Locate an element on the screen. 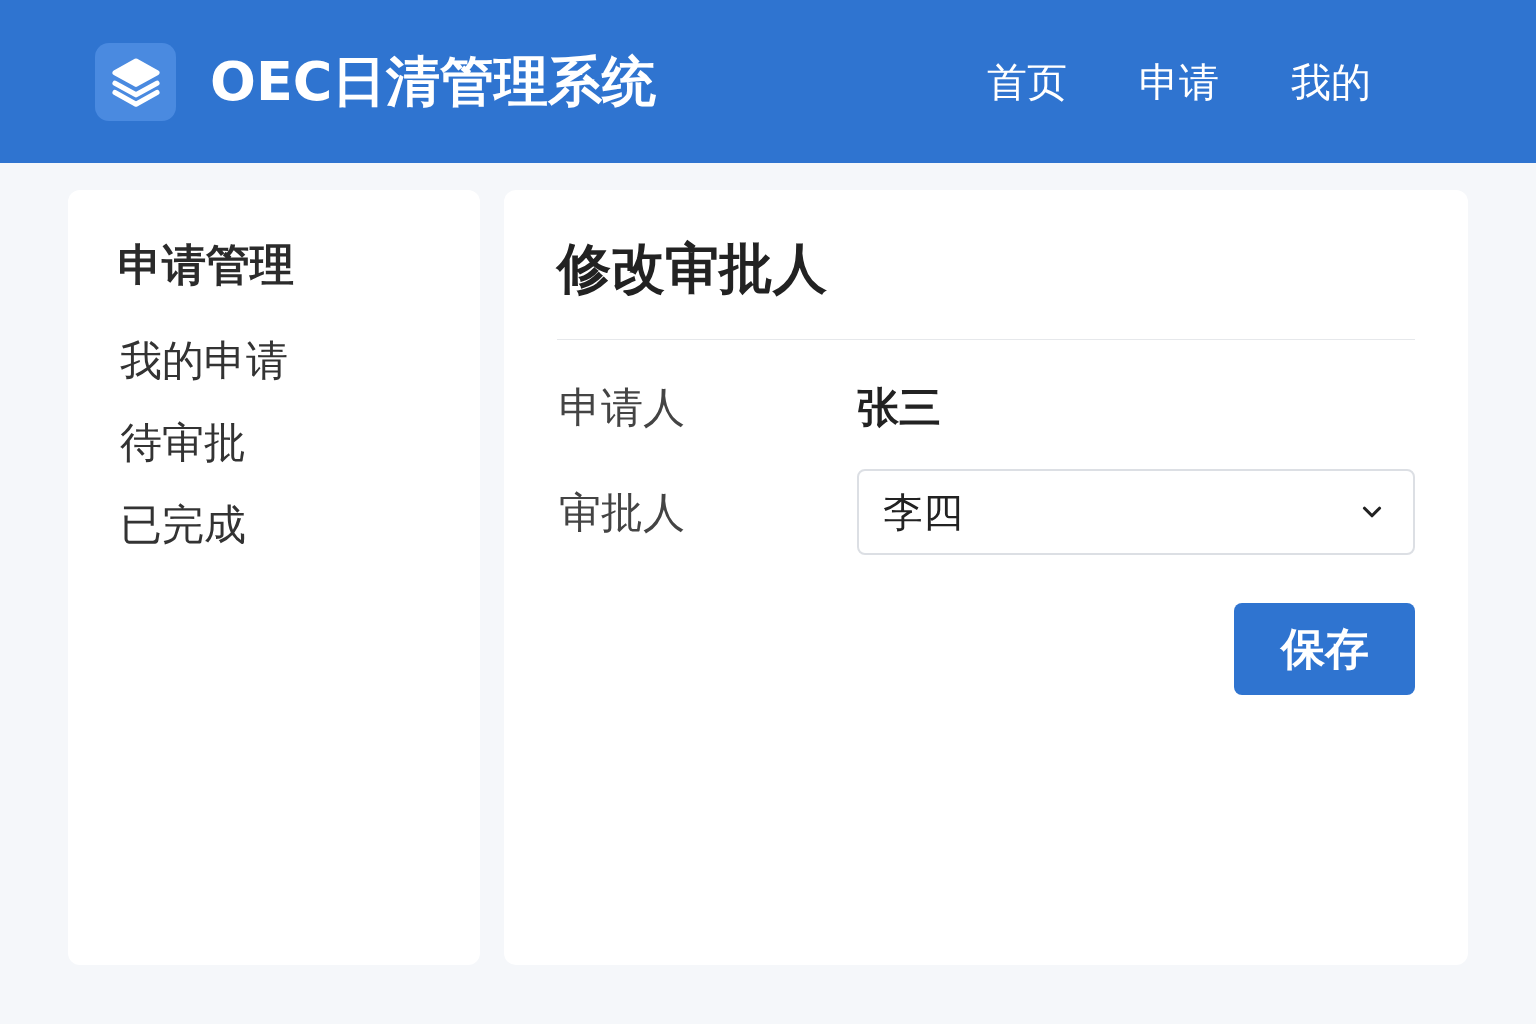 Image resolution: width=1536 pixels, height=1024 pixels. sidebar-item: 我的申请 is located at coordinates (203, 361).